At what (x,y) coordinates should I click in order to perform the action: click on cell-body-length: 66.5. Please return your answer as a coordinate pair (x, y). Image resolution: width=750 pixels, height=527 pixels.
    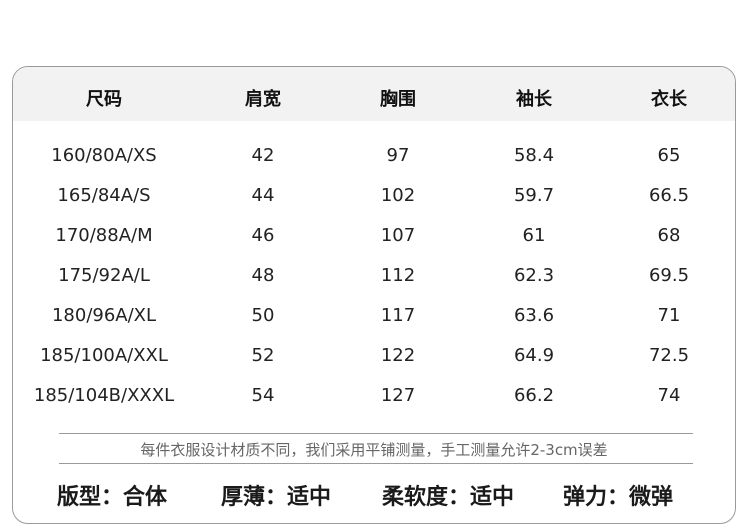
    Looking at the image, I should click on (669, 195).